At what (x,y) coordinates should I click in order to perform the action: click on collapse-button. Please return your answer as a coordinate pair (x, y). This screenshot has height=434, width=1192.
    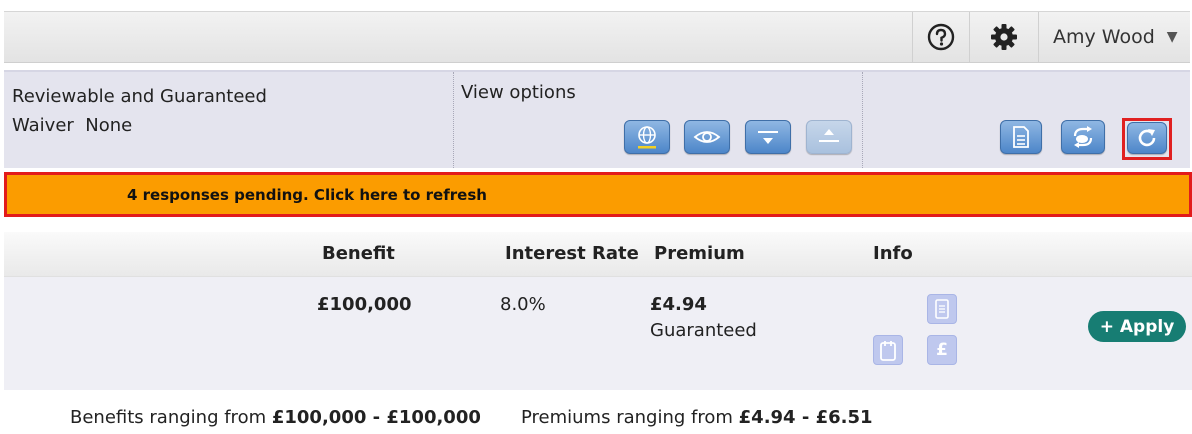
    Looking at the image, I should click on (829, 137).